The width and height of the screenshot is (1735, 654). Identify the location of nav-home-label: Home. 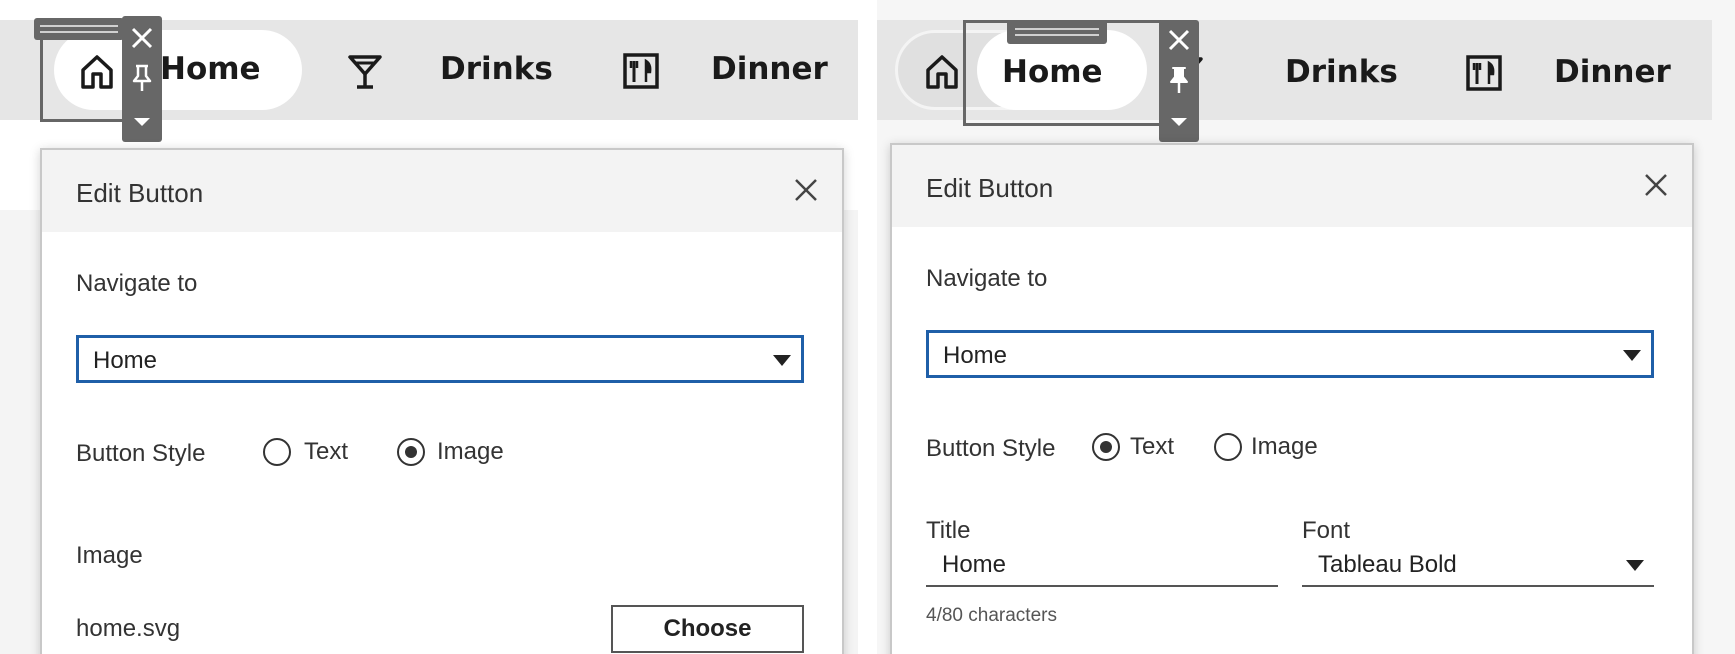
(210, 69).